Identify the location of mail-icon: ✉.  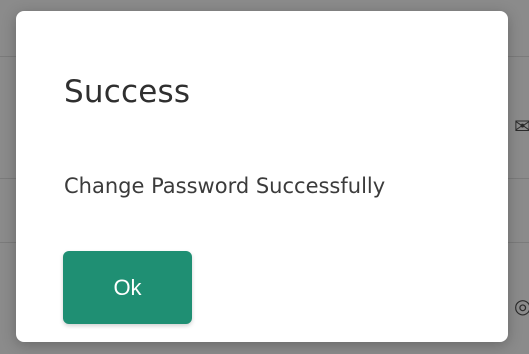
(521, 126).